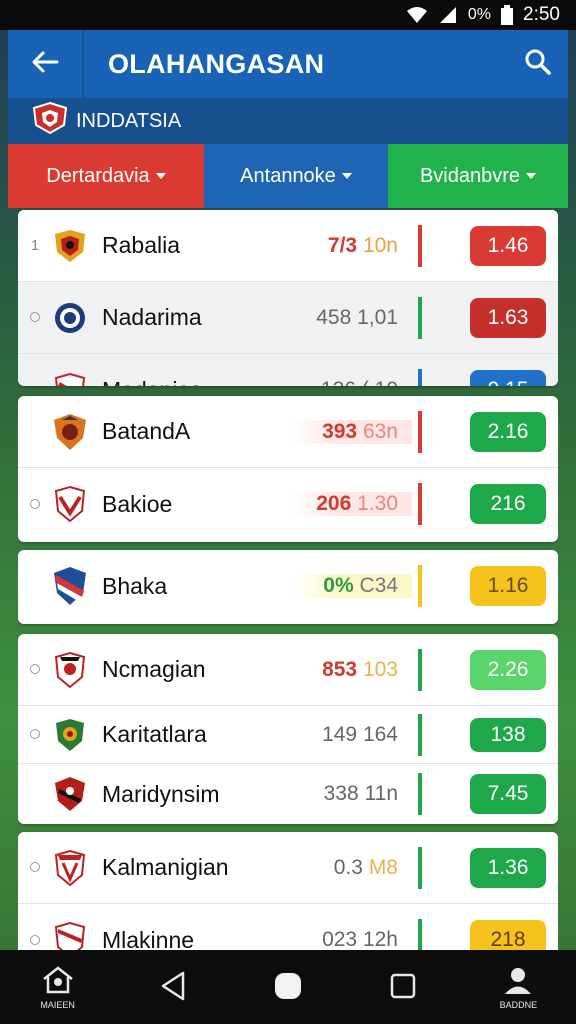 This screenshot has width=576, height=1024. I want to click on back-button, so click(46, 64).